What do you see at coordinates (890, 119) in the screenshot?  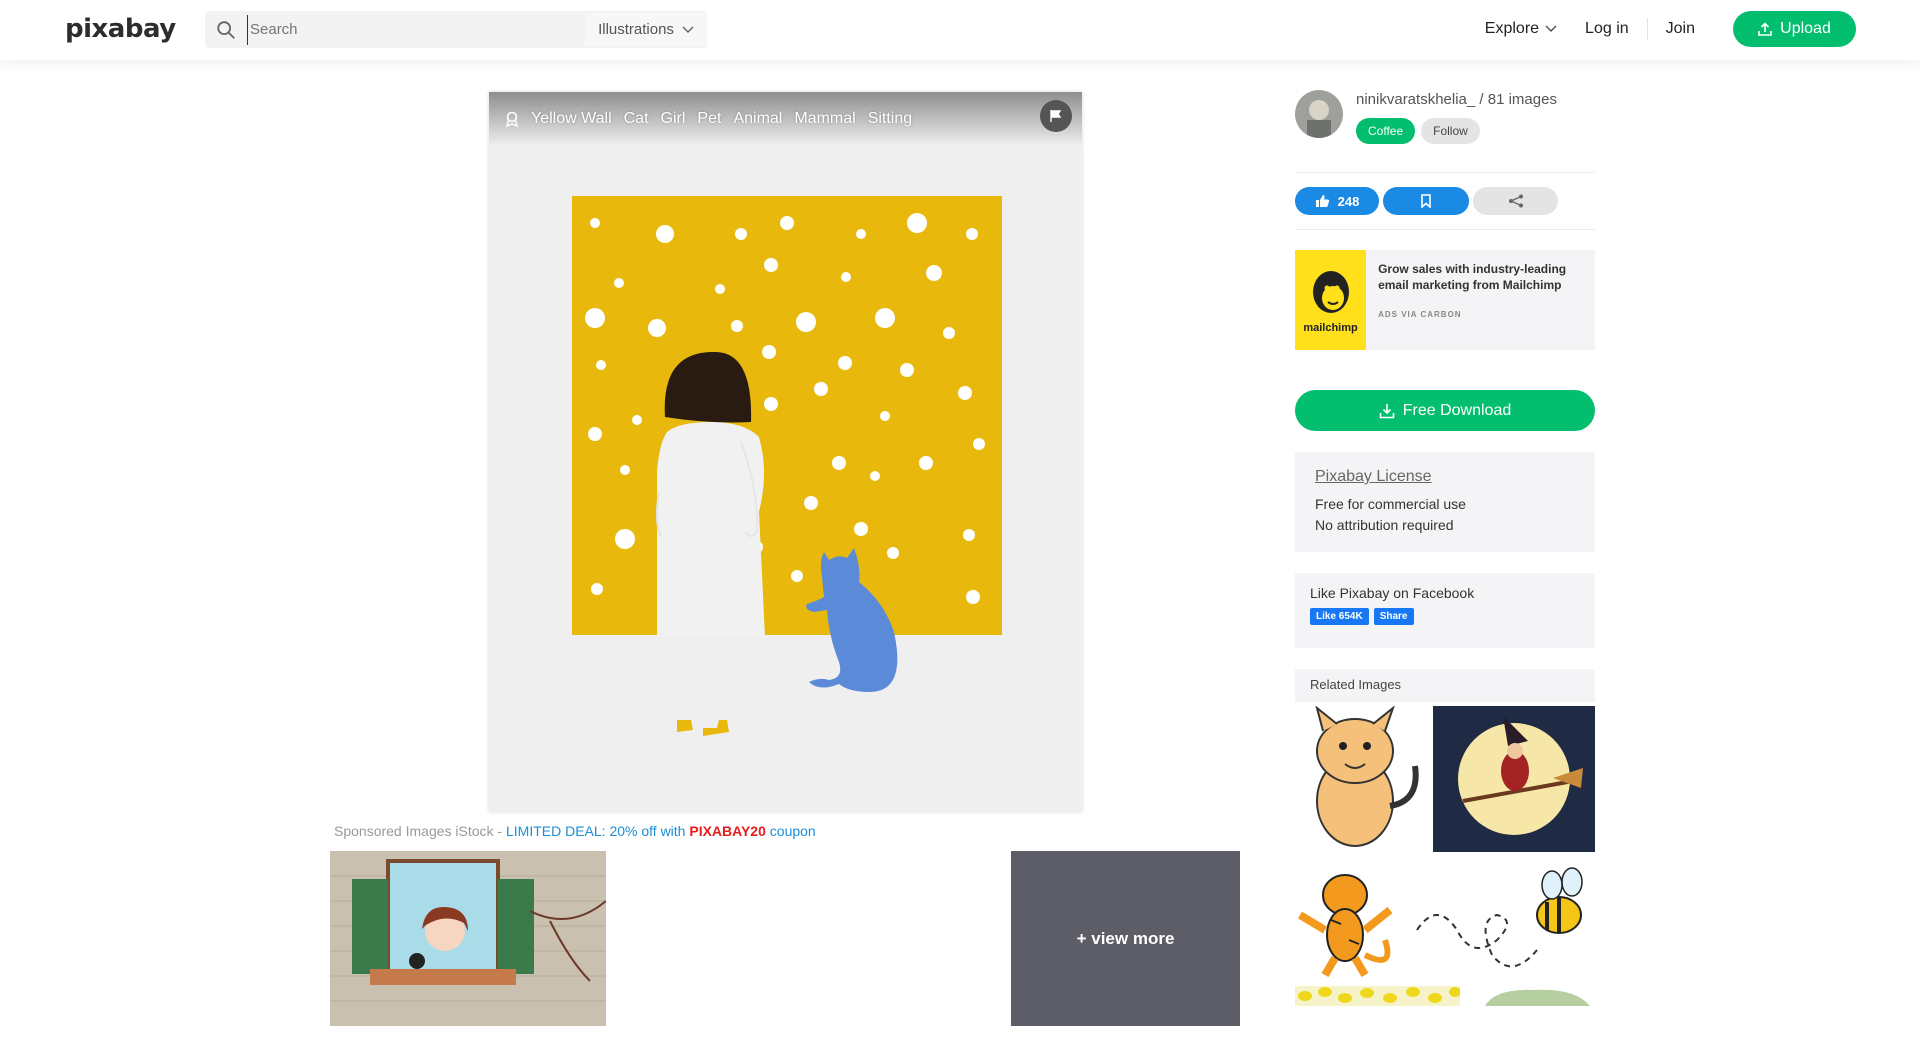 I see `tag-link: Sitting` at bounding box center [890, 119].